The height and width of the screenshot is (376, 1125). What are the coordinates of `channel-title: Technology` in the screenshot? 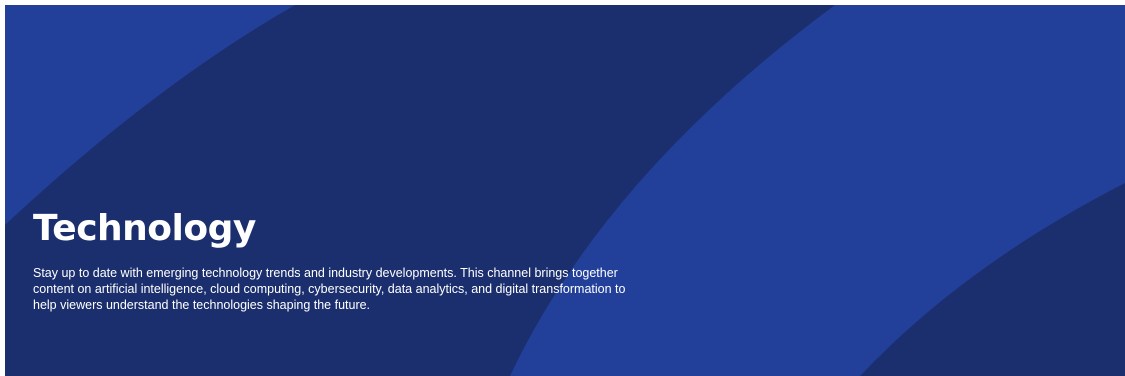 It's located at (144, 228).